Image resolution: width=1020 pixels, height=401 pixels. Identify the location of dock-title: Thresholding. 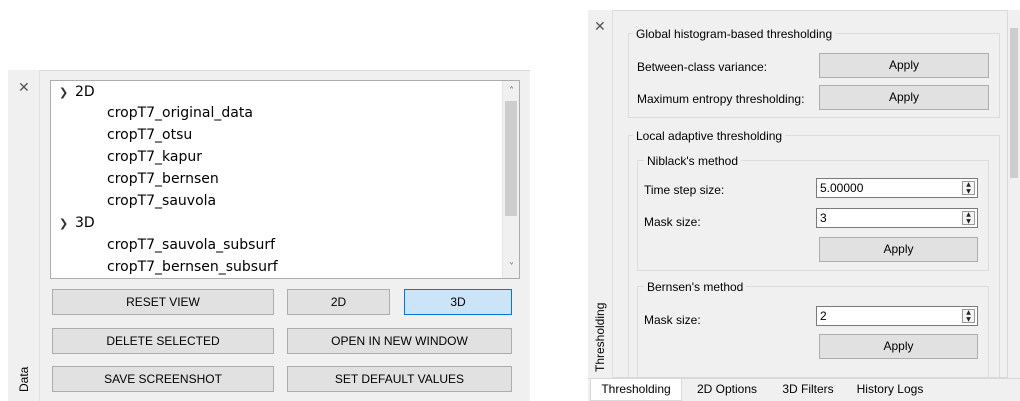
(600, 337).